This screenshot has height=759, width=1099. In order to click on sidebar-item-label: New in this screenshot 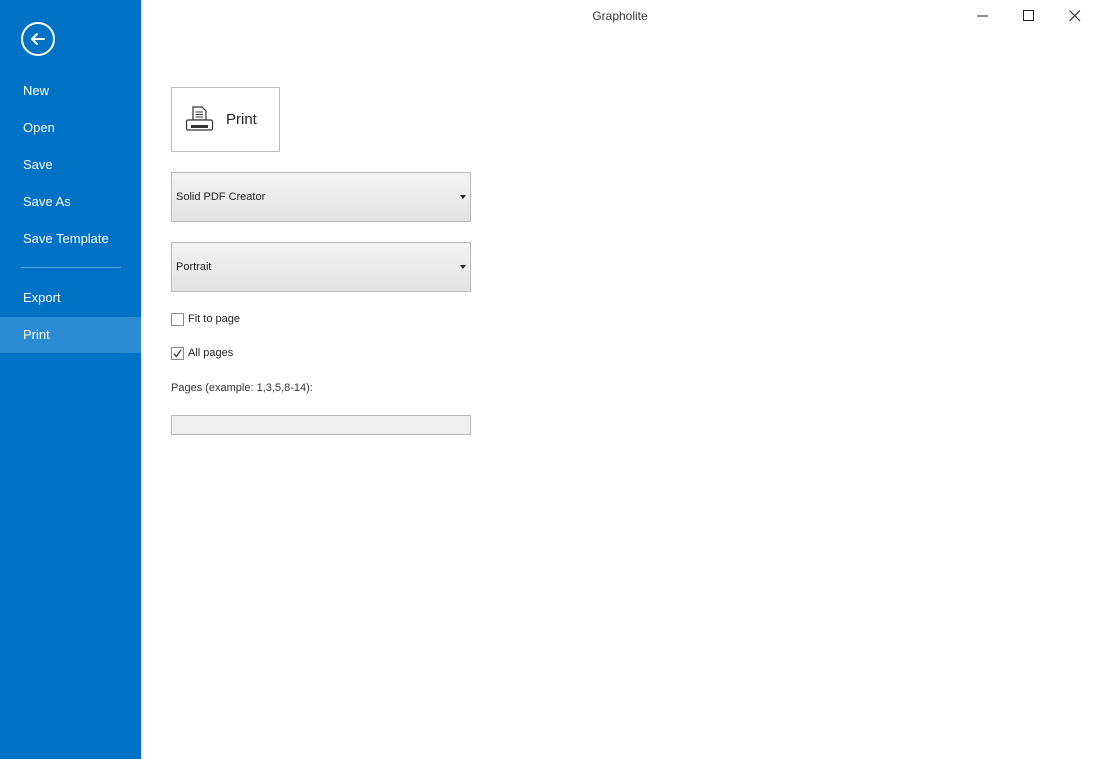, I will do `click(36, 90)`.